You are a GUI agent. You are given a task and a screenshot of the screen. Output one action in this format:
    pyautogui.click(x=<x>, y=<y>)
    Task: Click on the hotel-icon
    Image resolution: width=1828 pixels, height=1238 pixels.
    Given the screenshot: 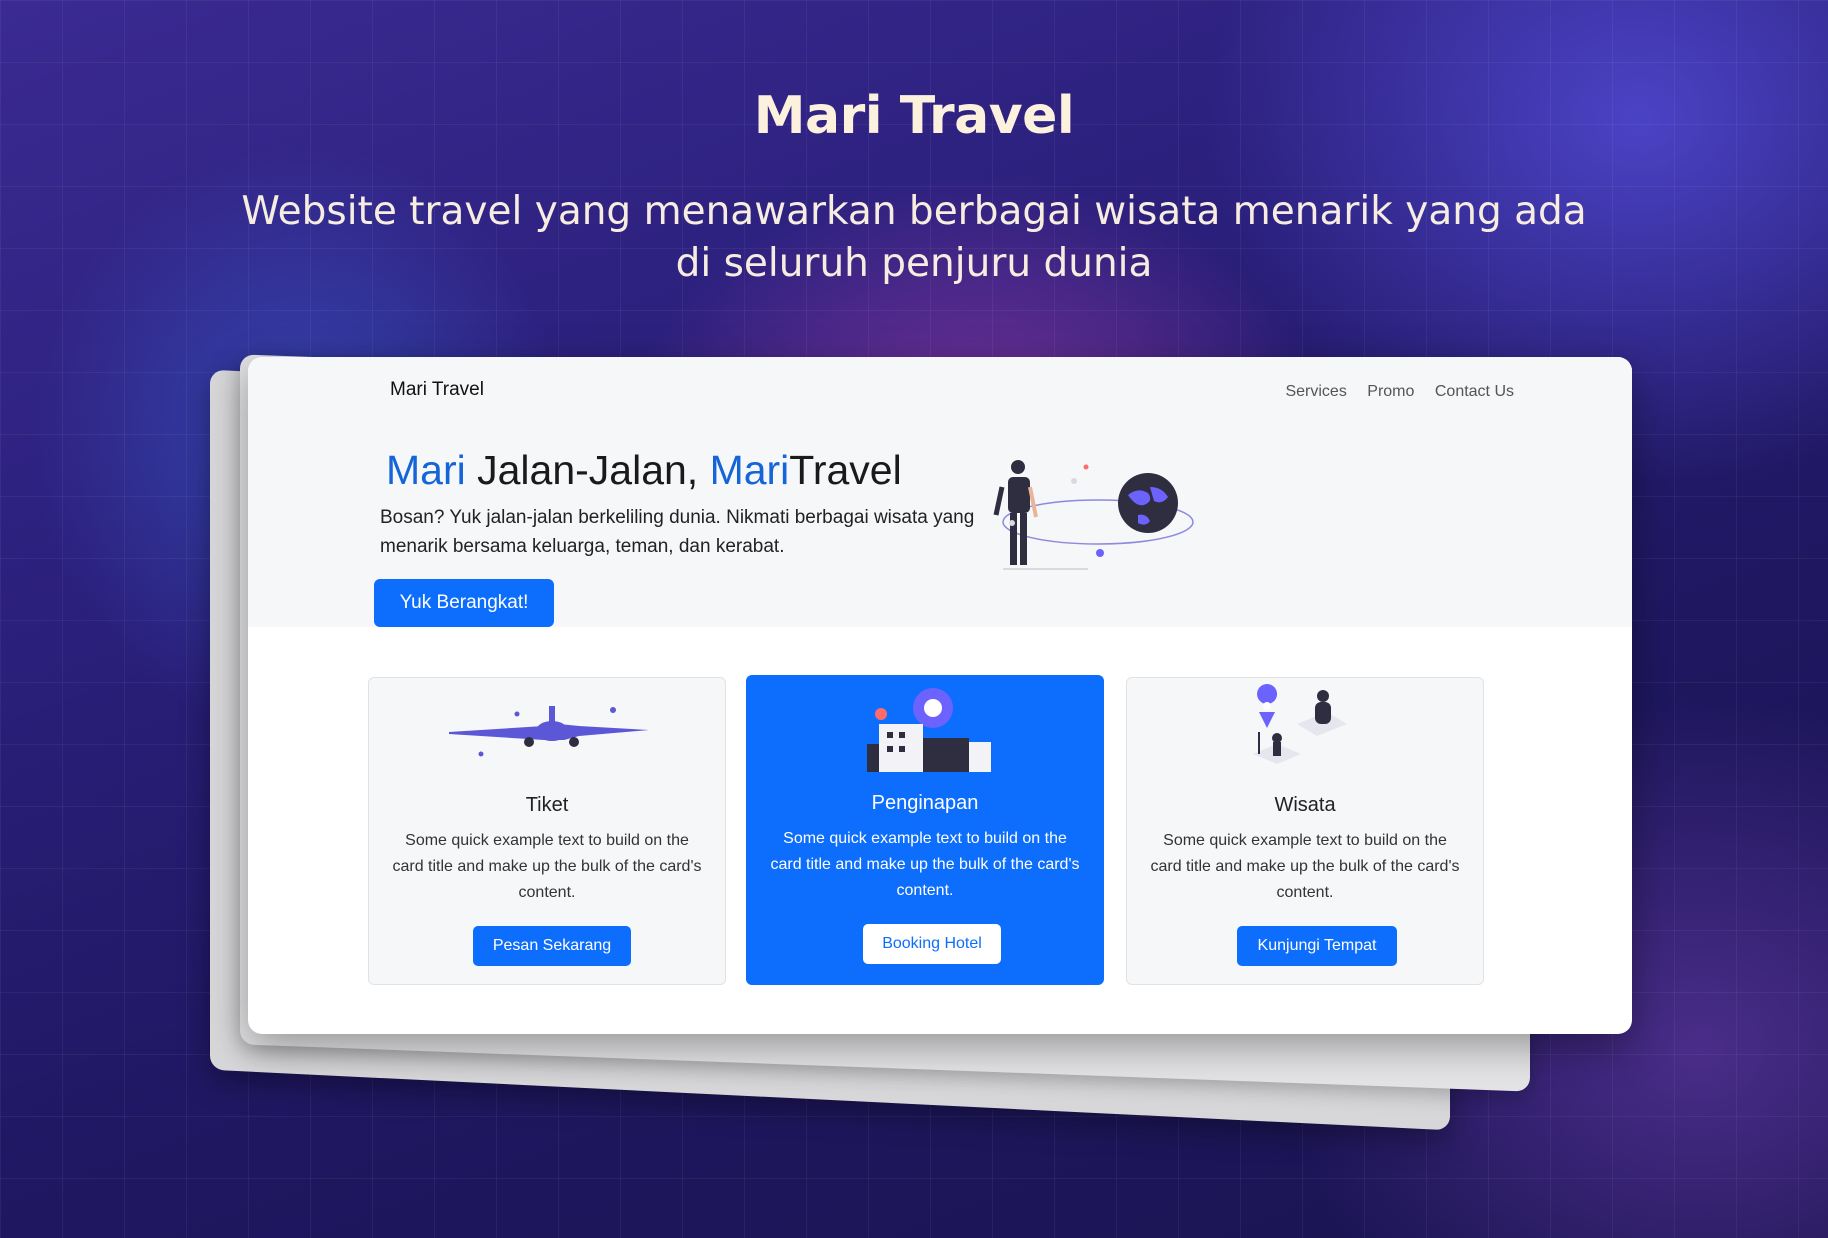 What is the action you would take?
    pyautogui.click(x=929, y=730)
    